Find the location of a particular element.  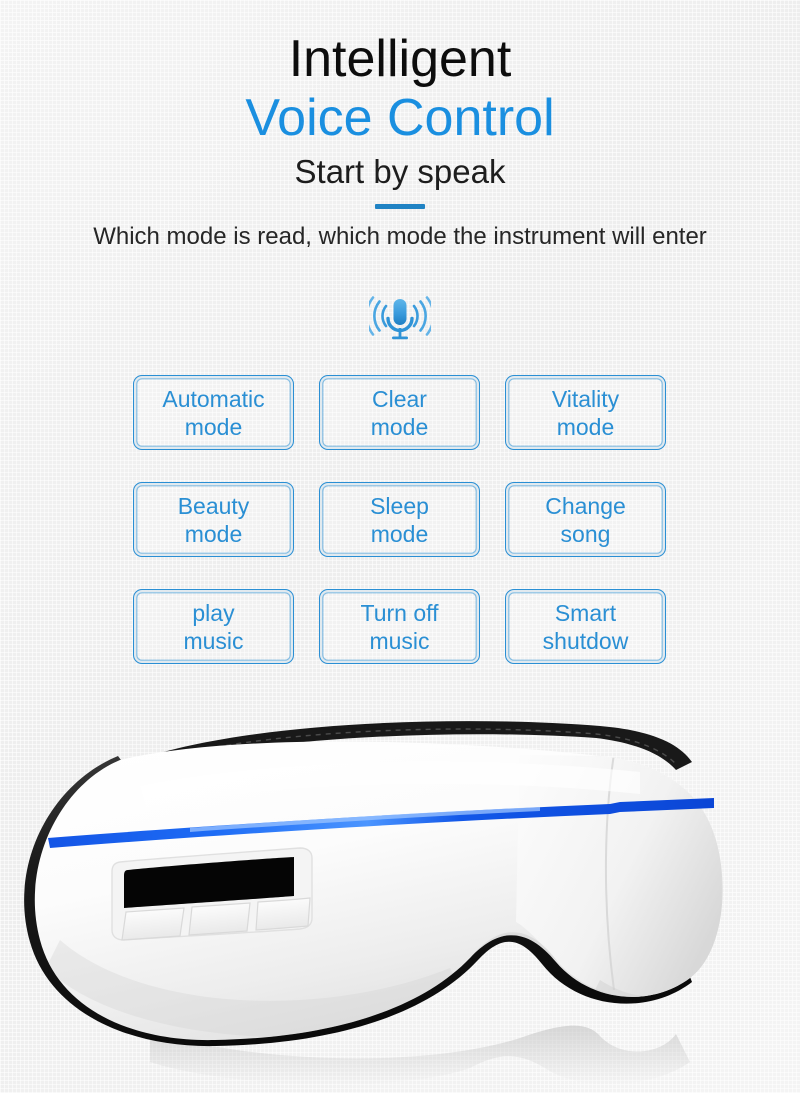

voice-command-turn-off-music: Turn off music is located at coordinates (399, 626).